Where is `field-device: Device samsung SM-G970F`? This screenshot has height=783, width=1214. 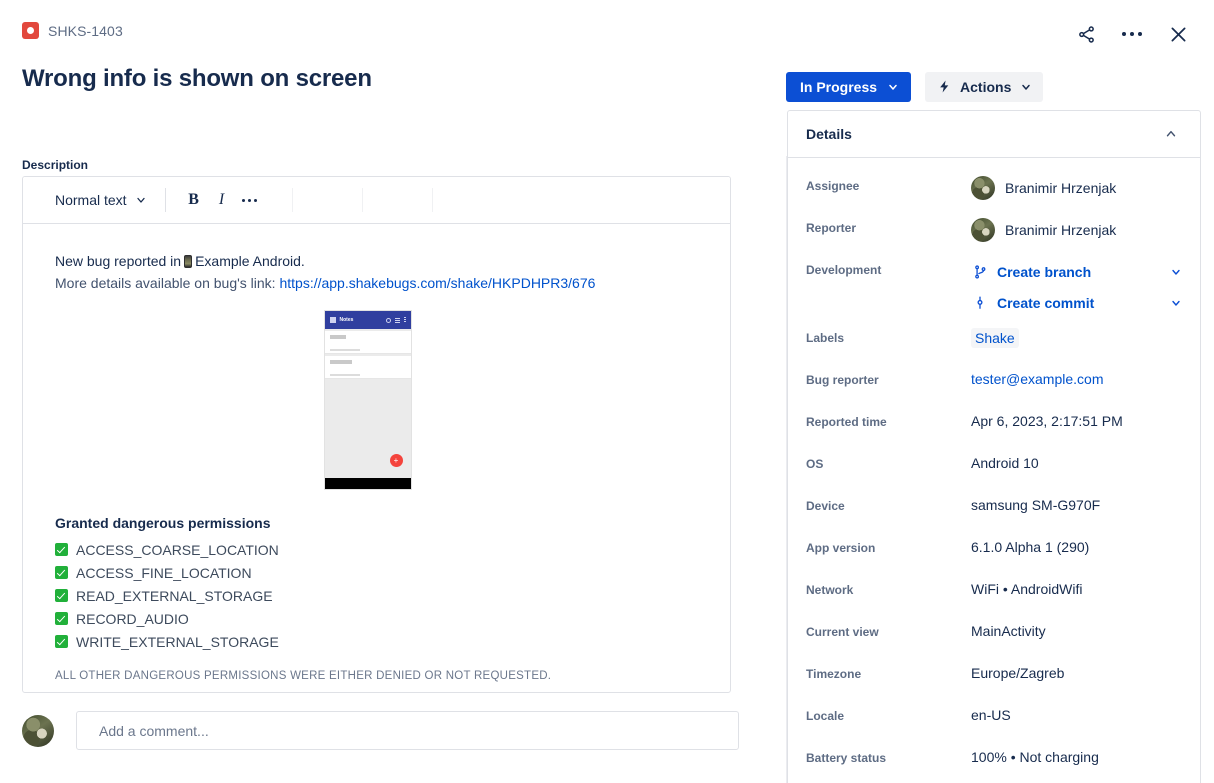 field-device: Device samsung SM-G970F is located at coordinates (994, 509).